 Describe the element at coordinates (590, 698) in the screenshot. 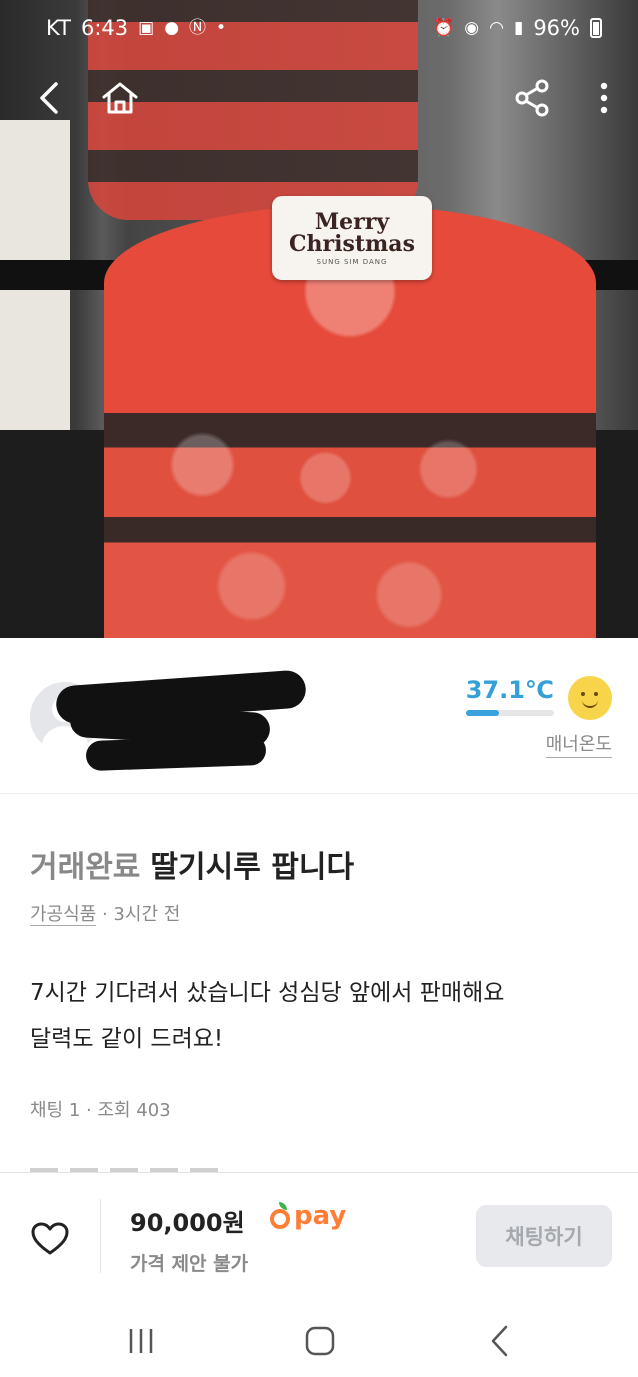

I see `smiley-face-icon` at that location.